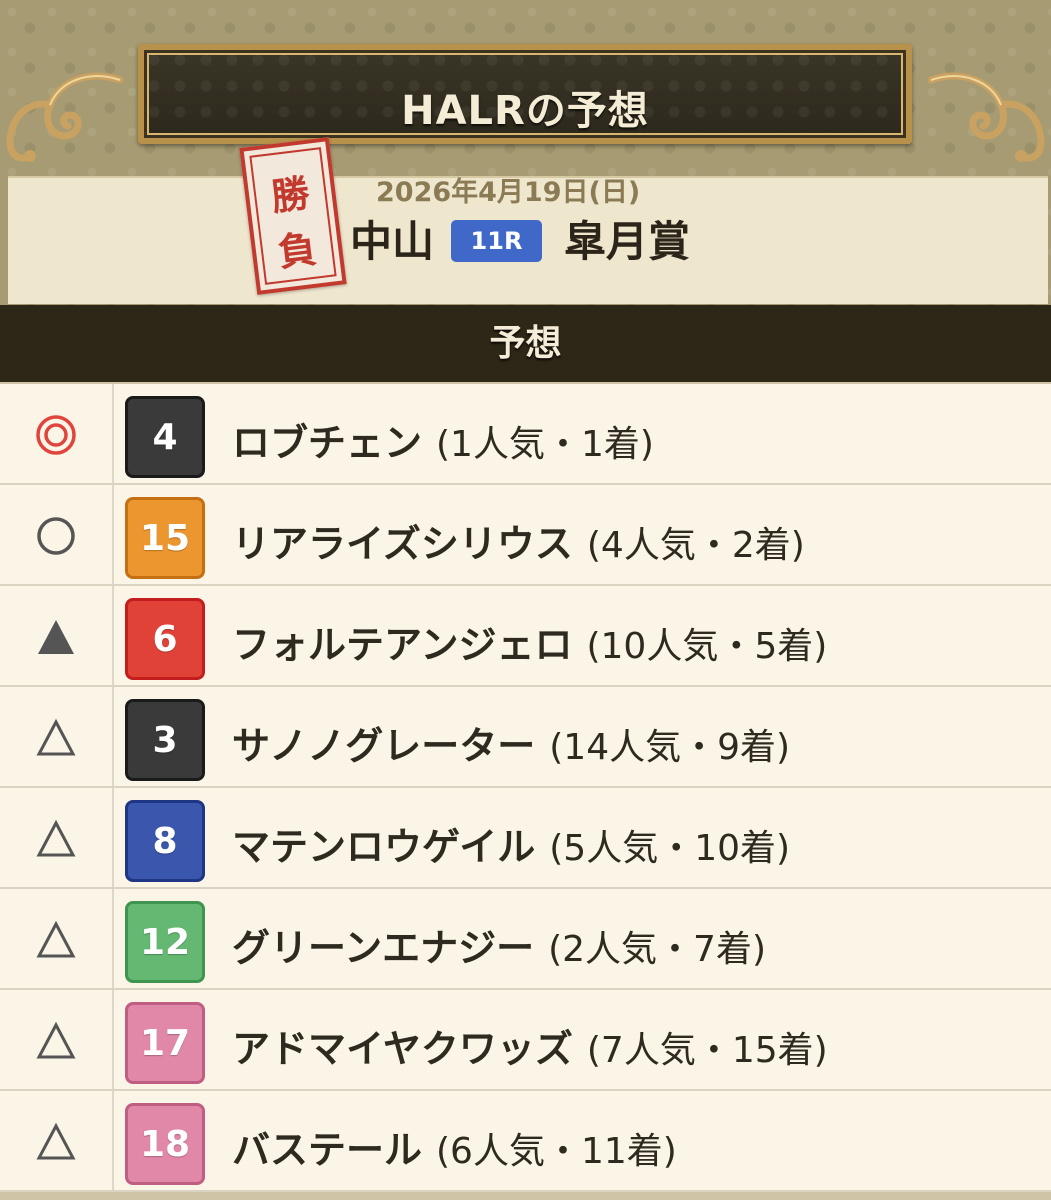 Image resolution: width=1051 pixels, height=1200 pixels. Describe the element at coordinates (165, 639) in the screenshot. I see `post-number-badge: 6` at that location.